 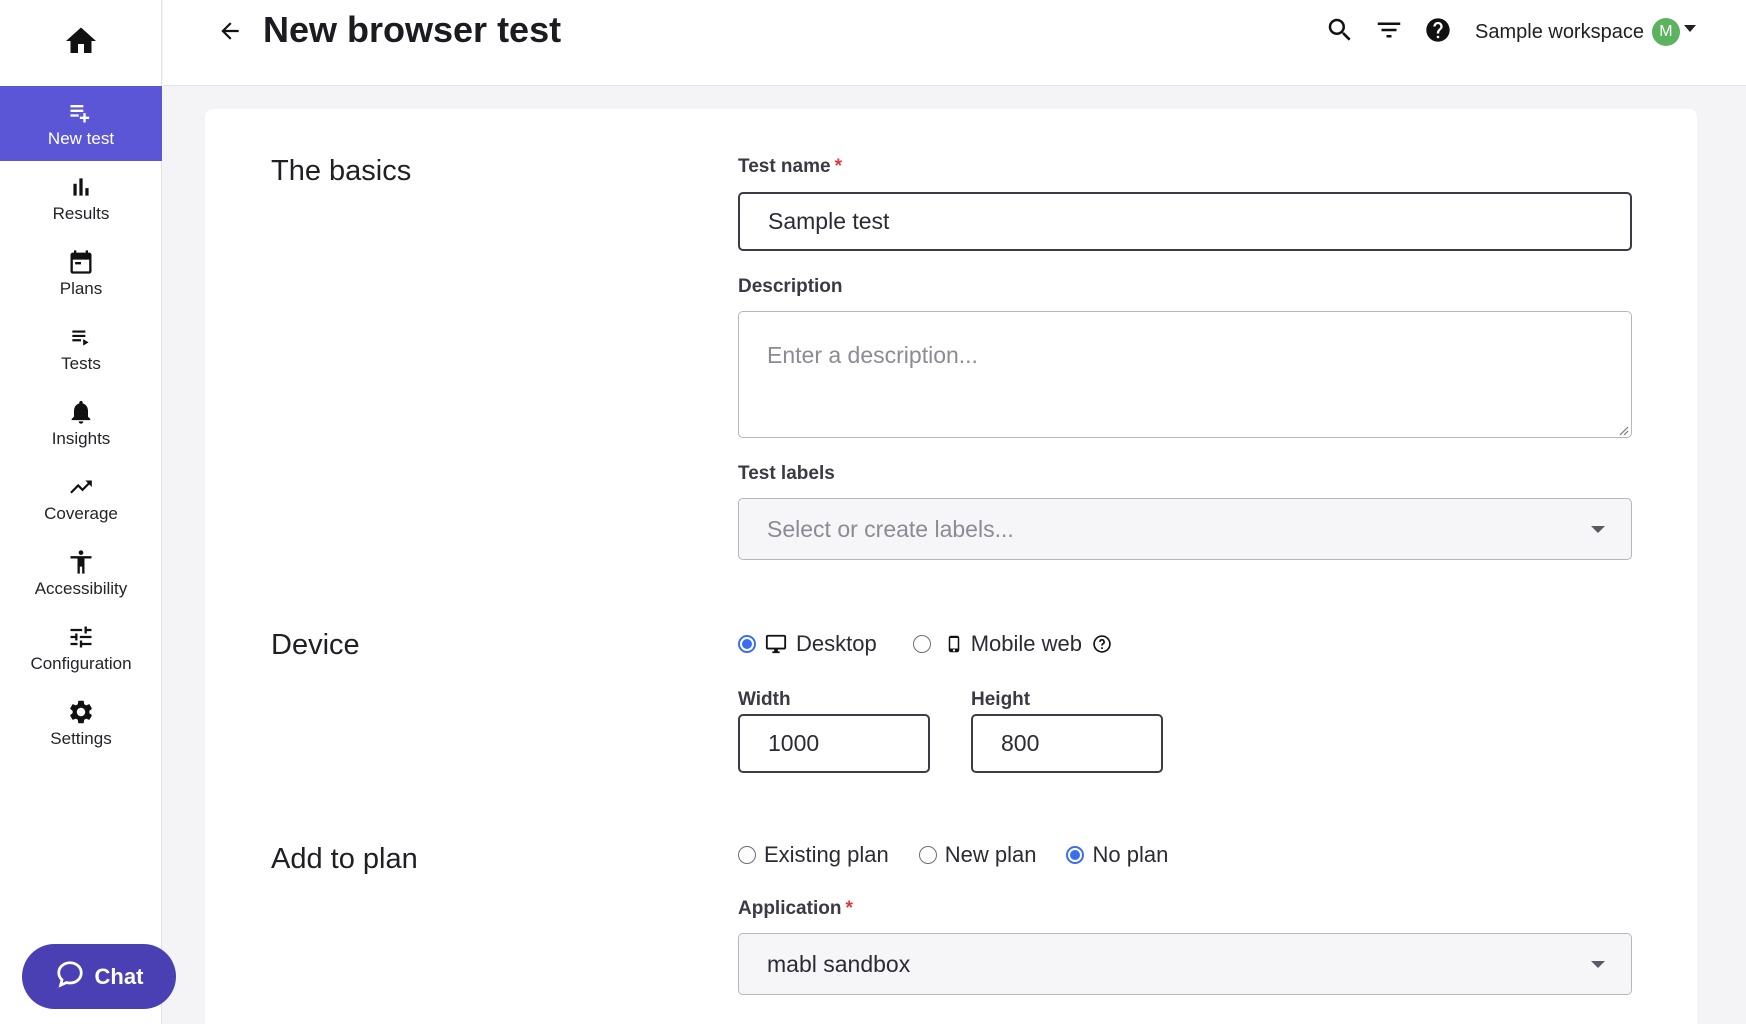 I want to click on chat-button: Chat, so click(x=99, y=976).